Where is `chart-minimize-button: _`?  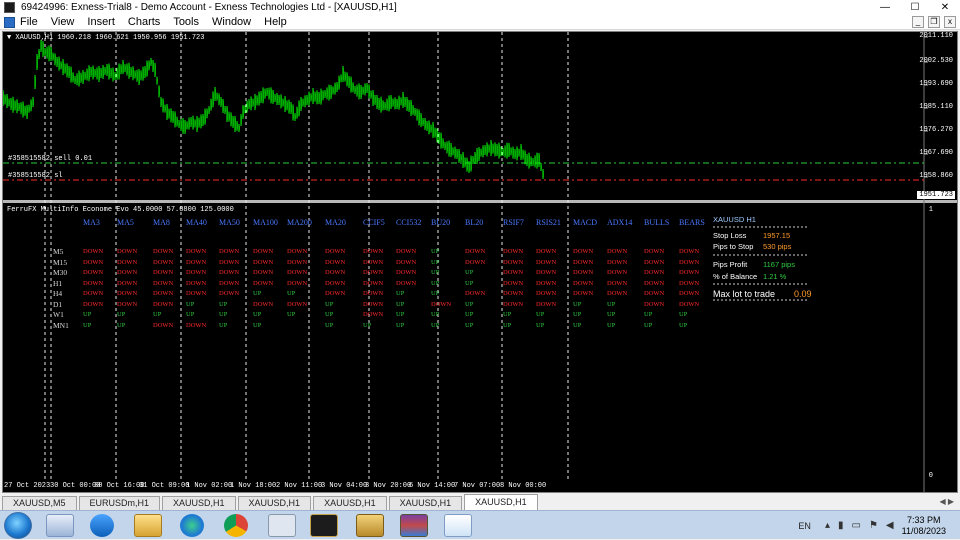 chart-minimize-button: _ is located at coordinates (918, 22).